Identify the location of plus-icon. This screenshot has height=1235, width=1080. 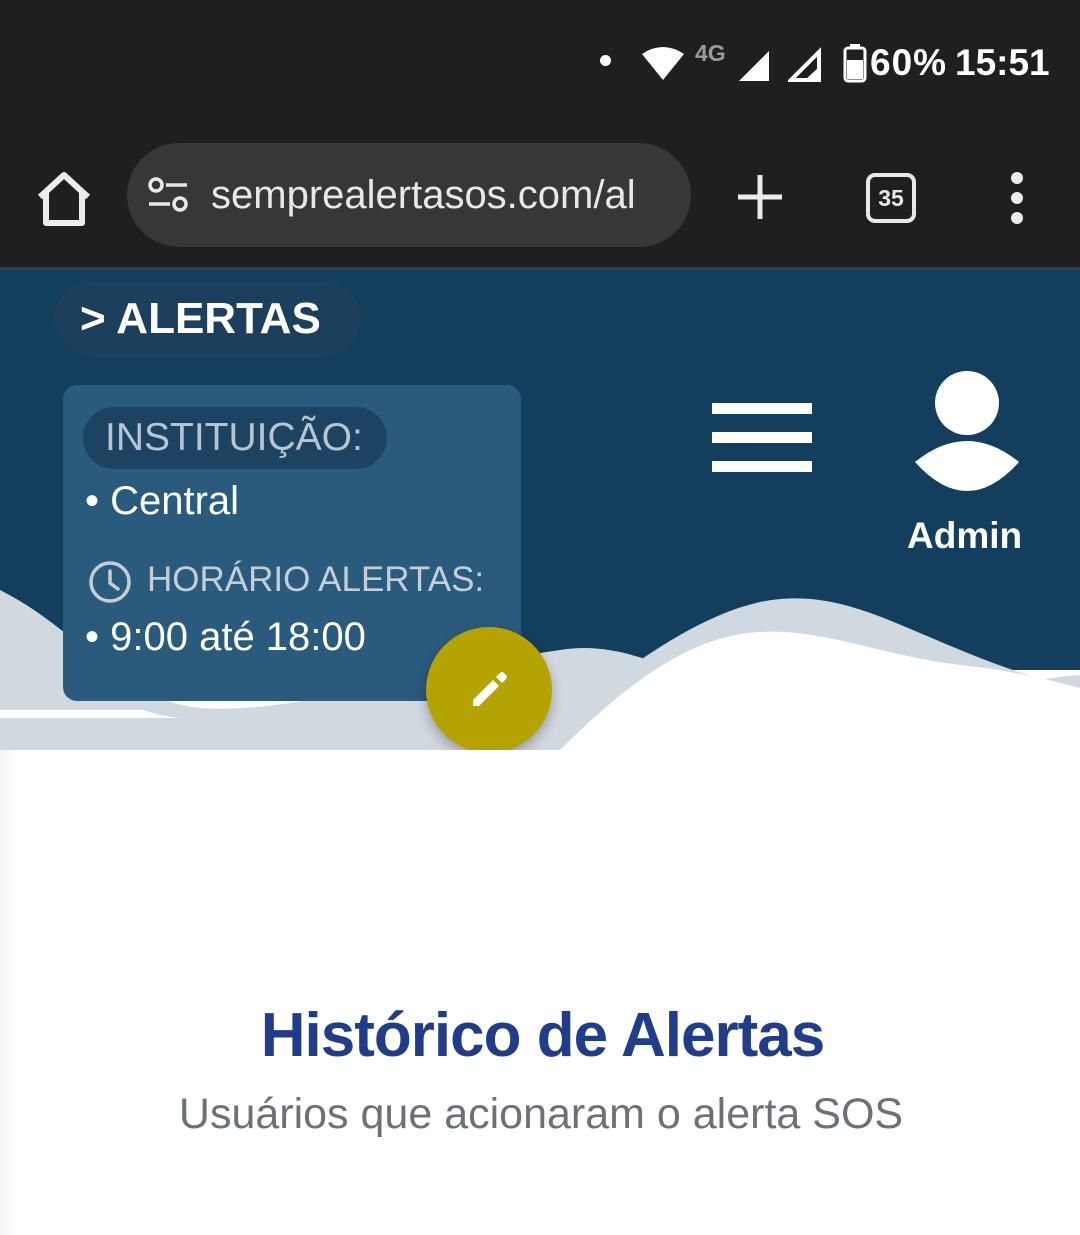
(760, 197).